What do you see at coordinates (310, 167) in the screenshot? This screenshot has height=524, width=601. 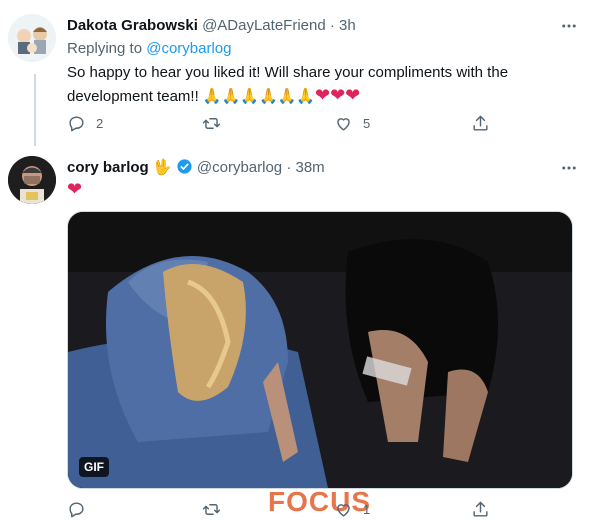 I see `tweet2-timestamp: 38m` at bounding box center [310, 167].